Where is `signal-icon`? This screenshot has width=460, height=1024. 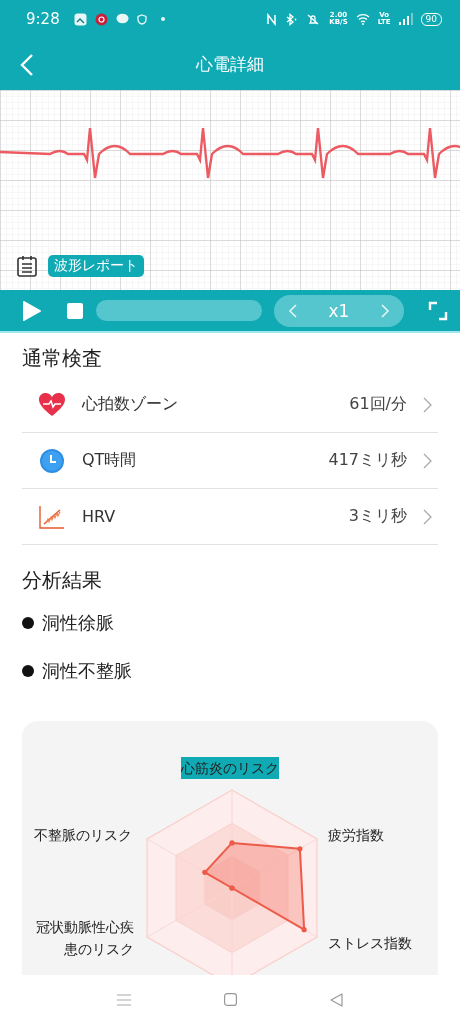
signal-icon is located at coordinates (405, 19).